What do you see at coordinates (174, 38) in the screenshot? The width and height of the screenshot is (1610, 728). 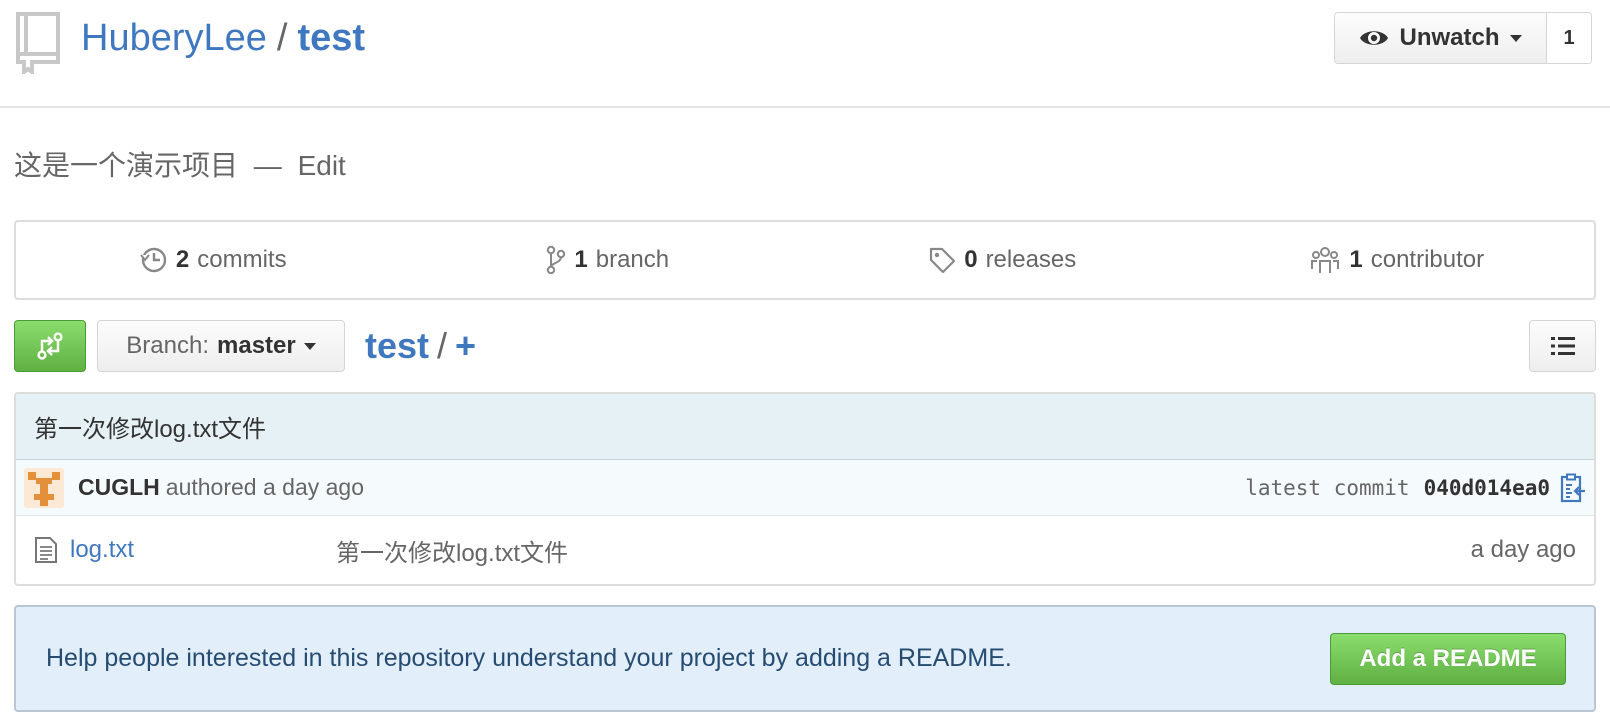 I see `repo-owner-link: HuberyLee` at bounding box center [174, 38].